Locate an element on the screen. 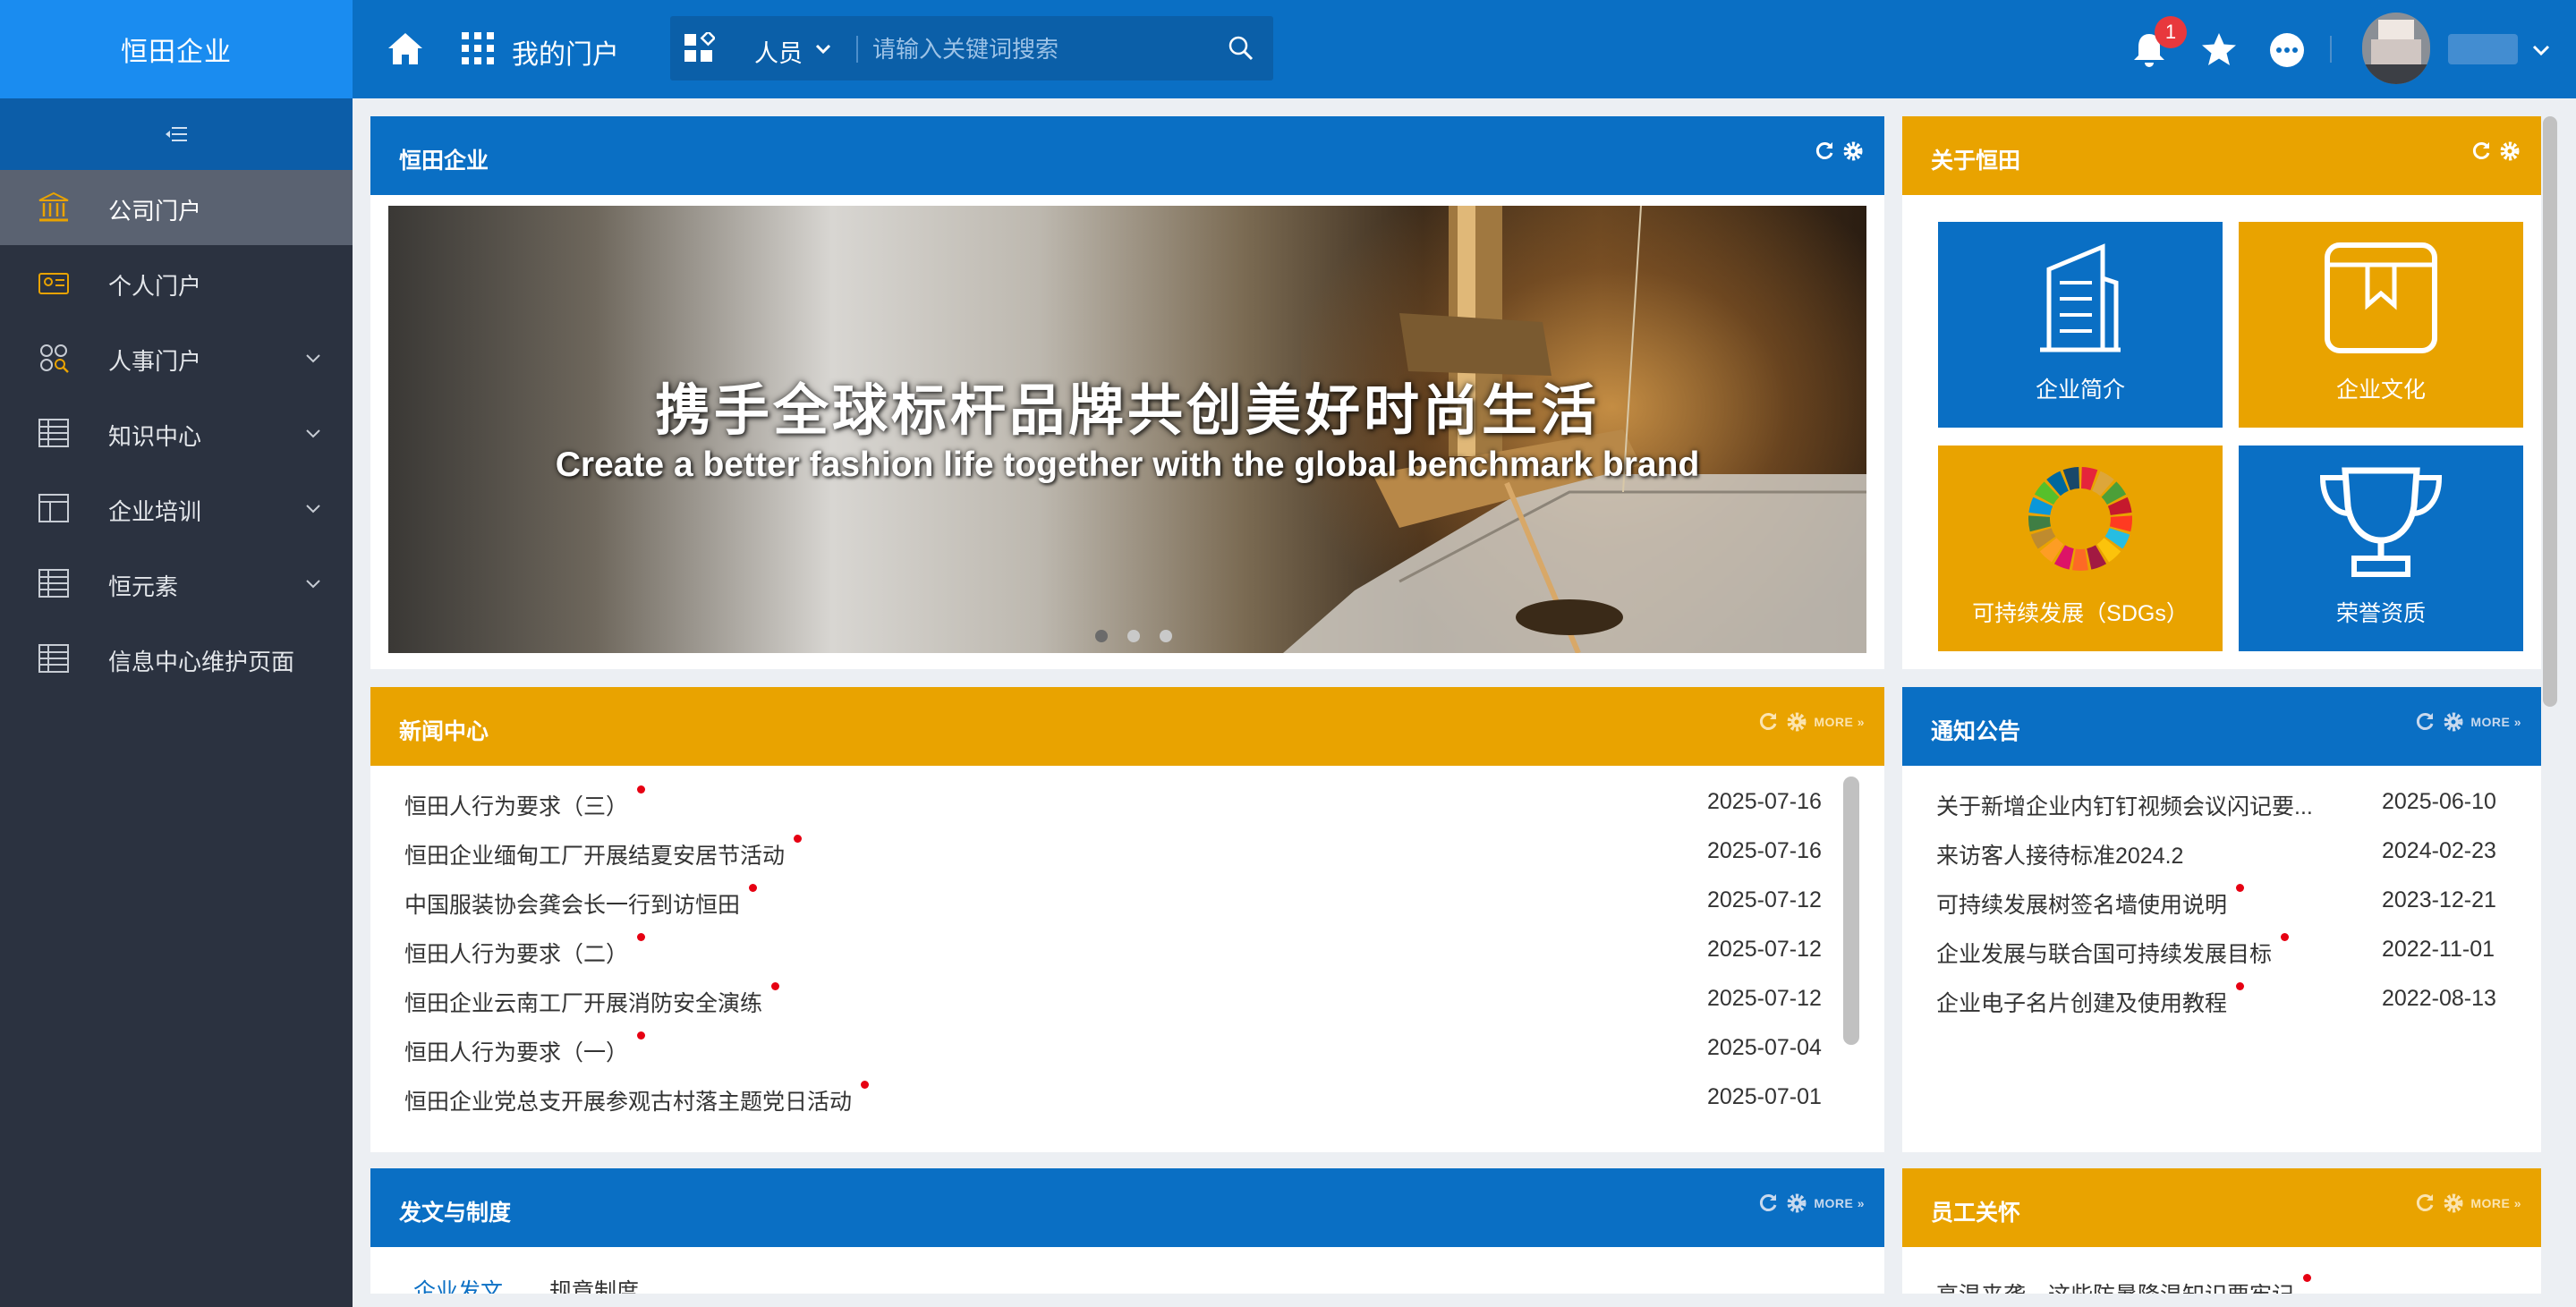 This screenshot has width=2576, height=1307. sidebar-item-info-maintenance: 信息中心维护页面 is located at coordinates (176, 658).